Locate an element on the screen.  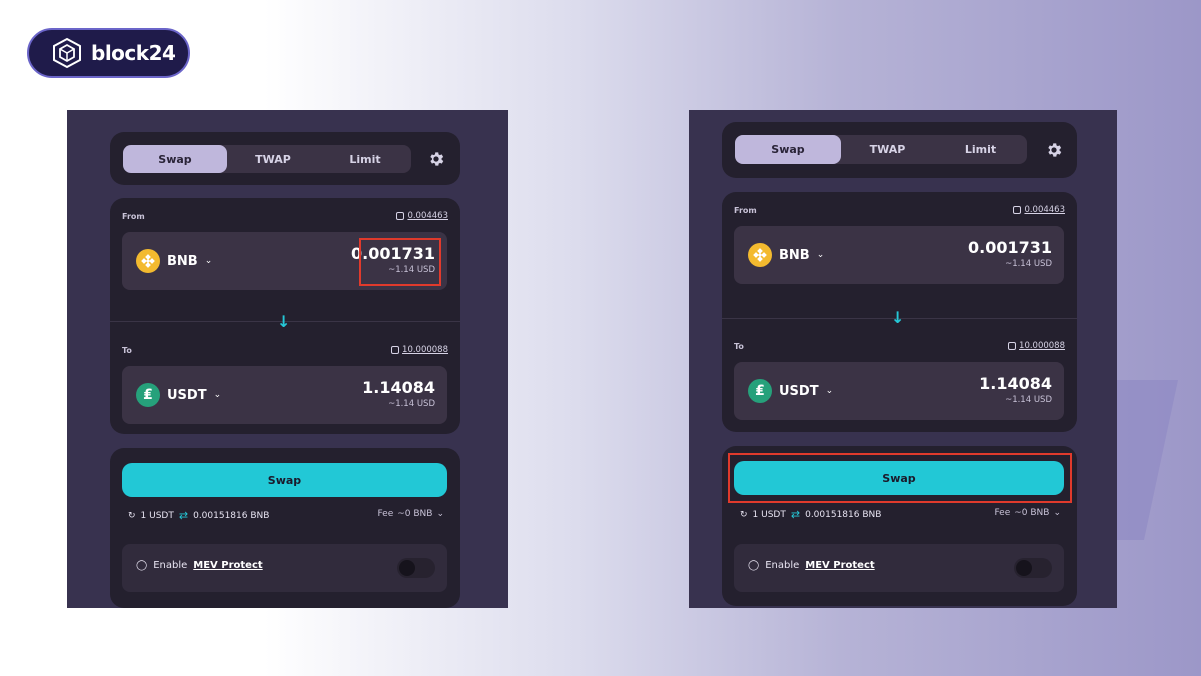
from-amount-usd: ~1.14 USD is located at coordinates (1028, 264).